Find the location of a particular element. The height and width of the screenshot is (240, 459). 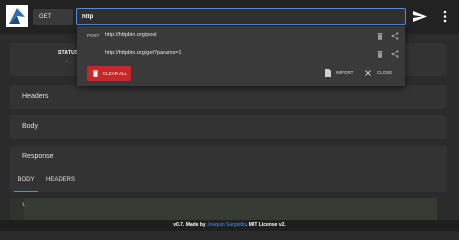

headers-panel: Headers is located at coordinates (228, 97).